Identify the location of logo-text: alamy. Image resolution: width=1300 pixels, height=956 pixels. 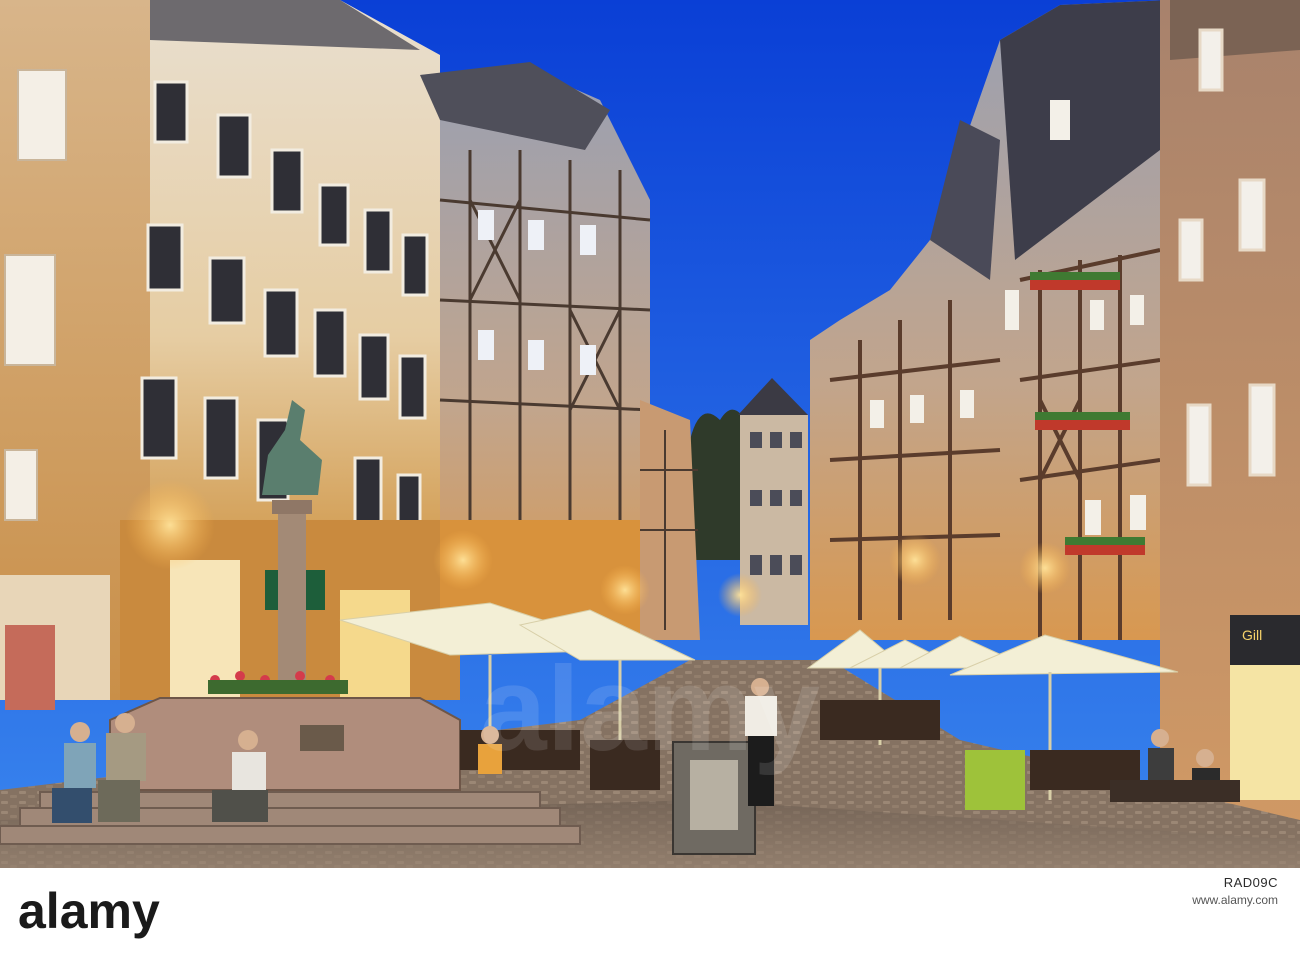
(89, 911).